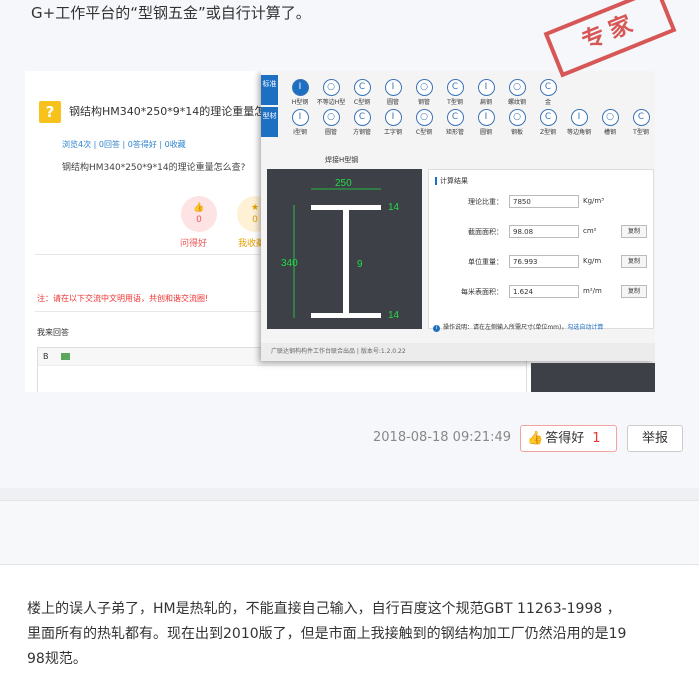 This screenshot has height=678, width=699. Describe the element at coordinates (349, 532) in the screenshot. I see `collapsed-answer-block` at that location.